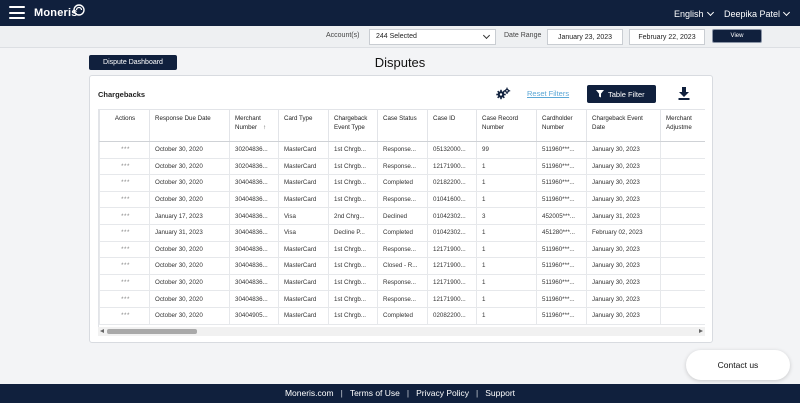 Image resolution: width=800 pixels, height=403 pixels. Describe the element at coordinates (309, 393) in the screenshot. I see `footer-link-moneris: Moneris.com` at that location.